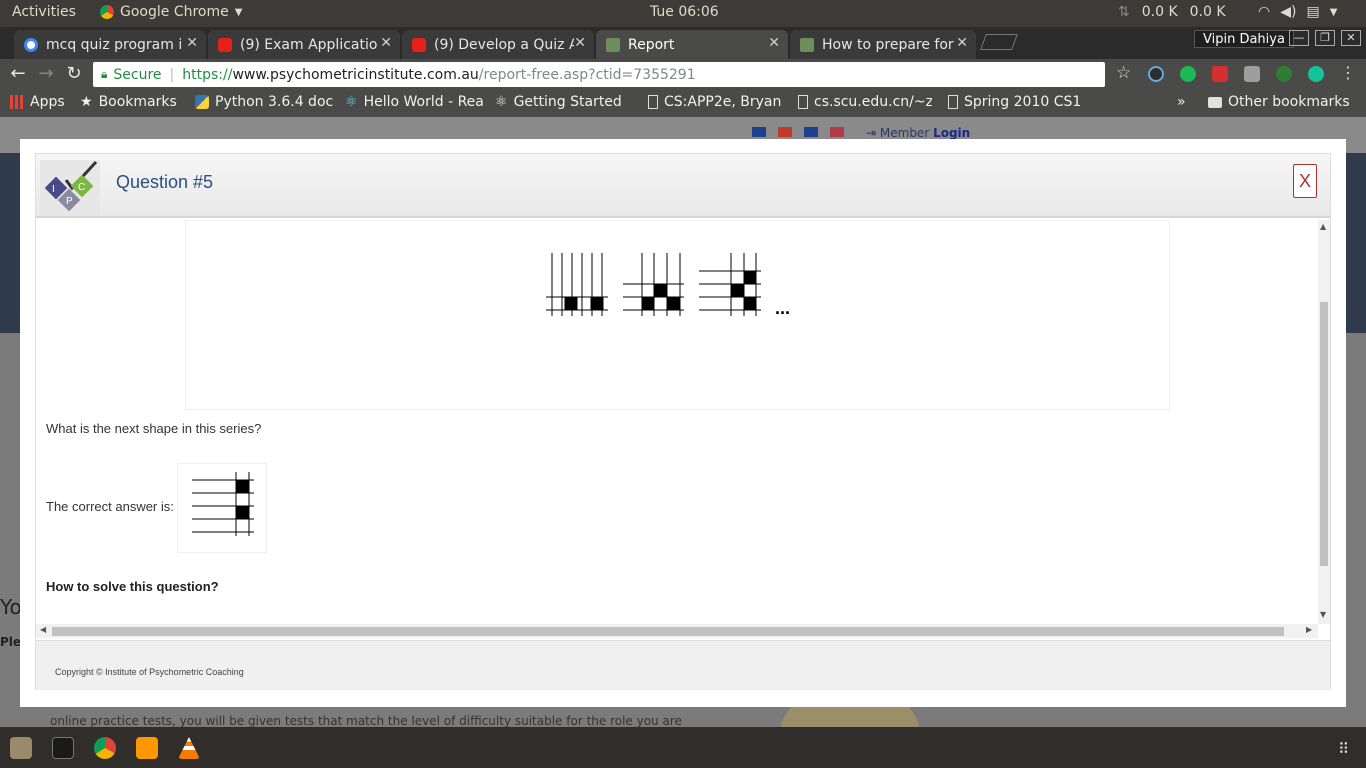 This screenshot has width=1366, height=768. Describe the element at coordinates (17, 102) in the screenshot. I see `apps-icon` at that location.